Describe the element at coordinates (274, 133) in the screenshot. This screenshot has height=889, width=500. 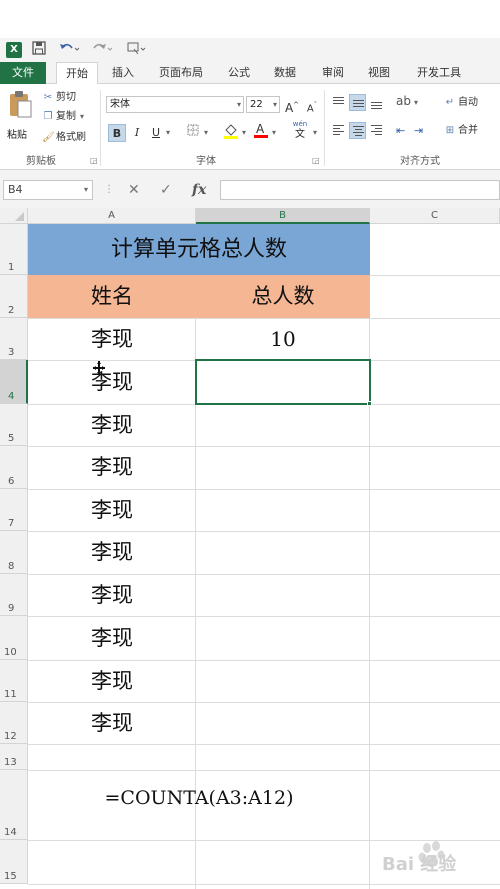
I see `font-color-dropdown-icon: ▾` at that location.